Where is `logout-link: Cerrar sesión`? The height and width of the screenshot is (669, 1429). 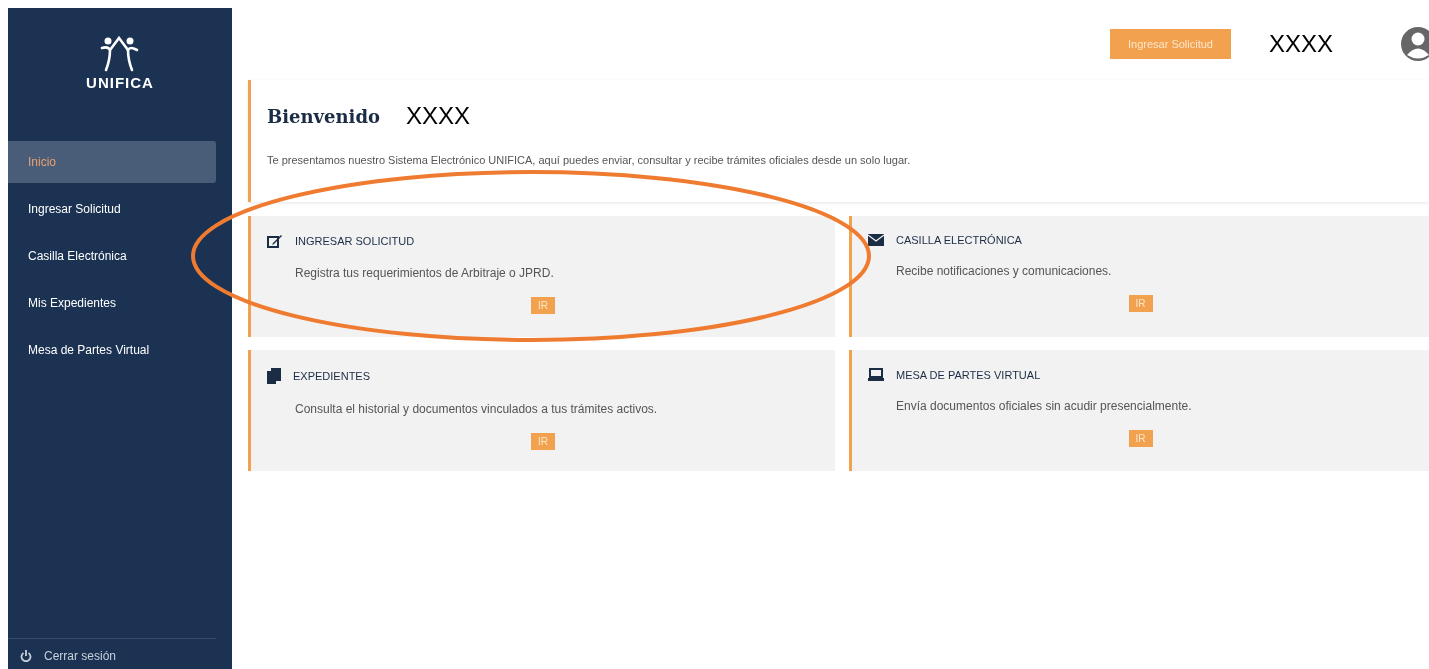 logout-link: Cerrar sesión is located at coordinates (112, 653).